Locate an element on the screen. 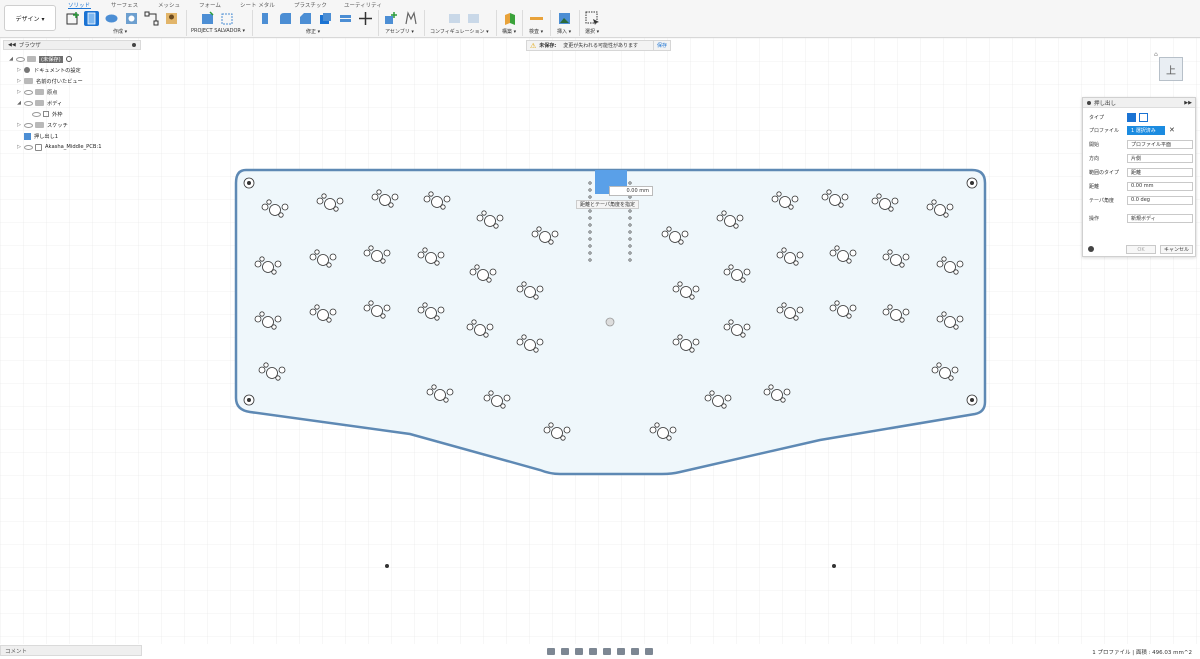  group-insert-label: 挿入 ▾ is located at coordinates (564, 31).